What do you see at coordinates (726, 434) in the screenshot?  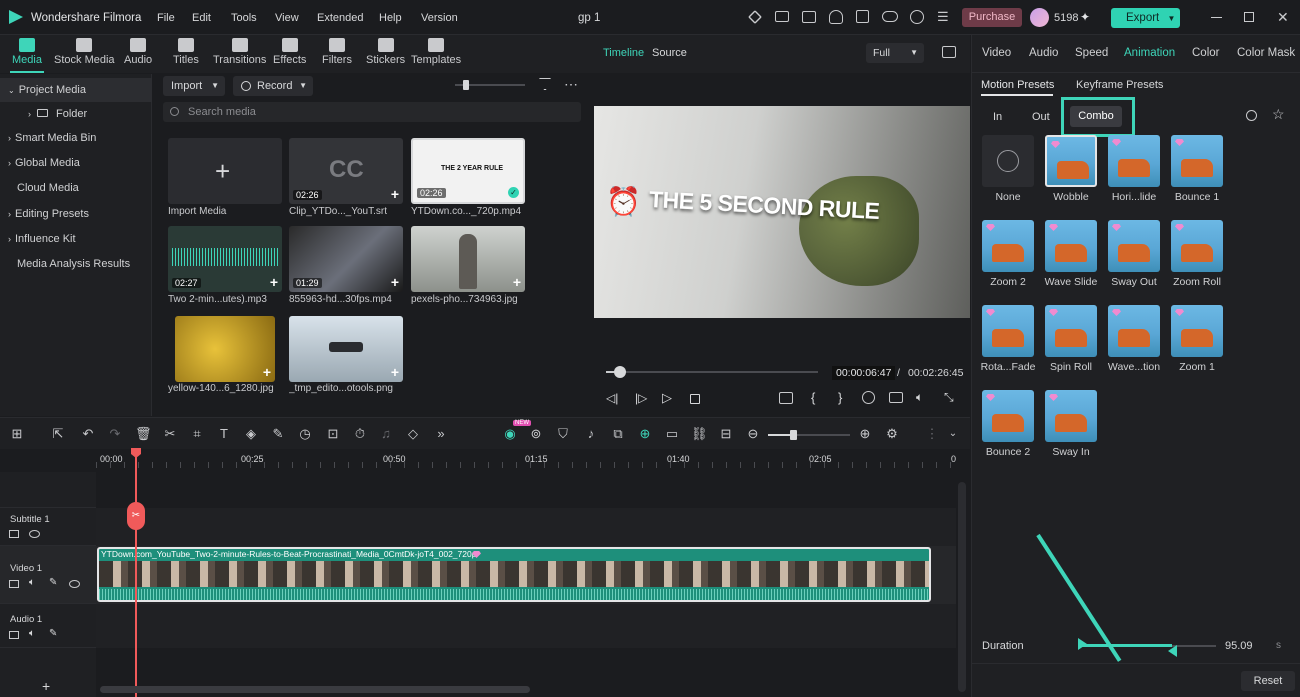 I see `fit-icon: ⊟` at bounding box center [726, 434].